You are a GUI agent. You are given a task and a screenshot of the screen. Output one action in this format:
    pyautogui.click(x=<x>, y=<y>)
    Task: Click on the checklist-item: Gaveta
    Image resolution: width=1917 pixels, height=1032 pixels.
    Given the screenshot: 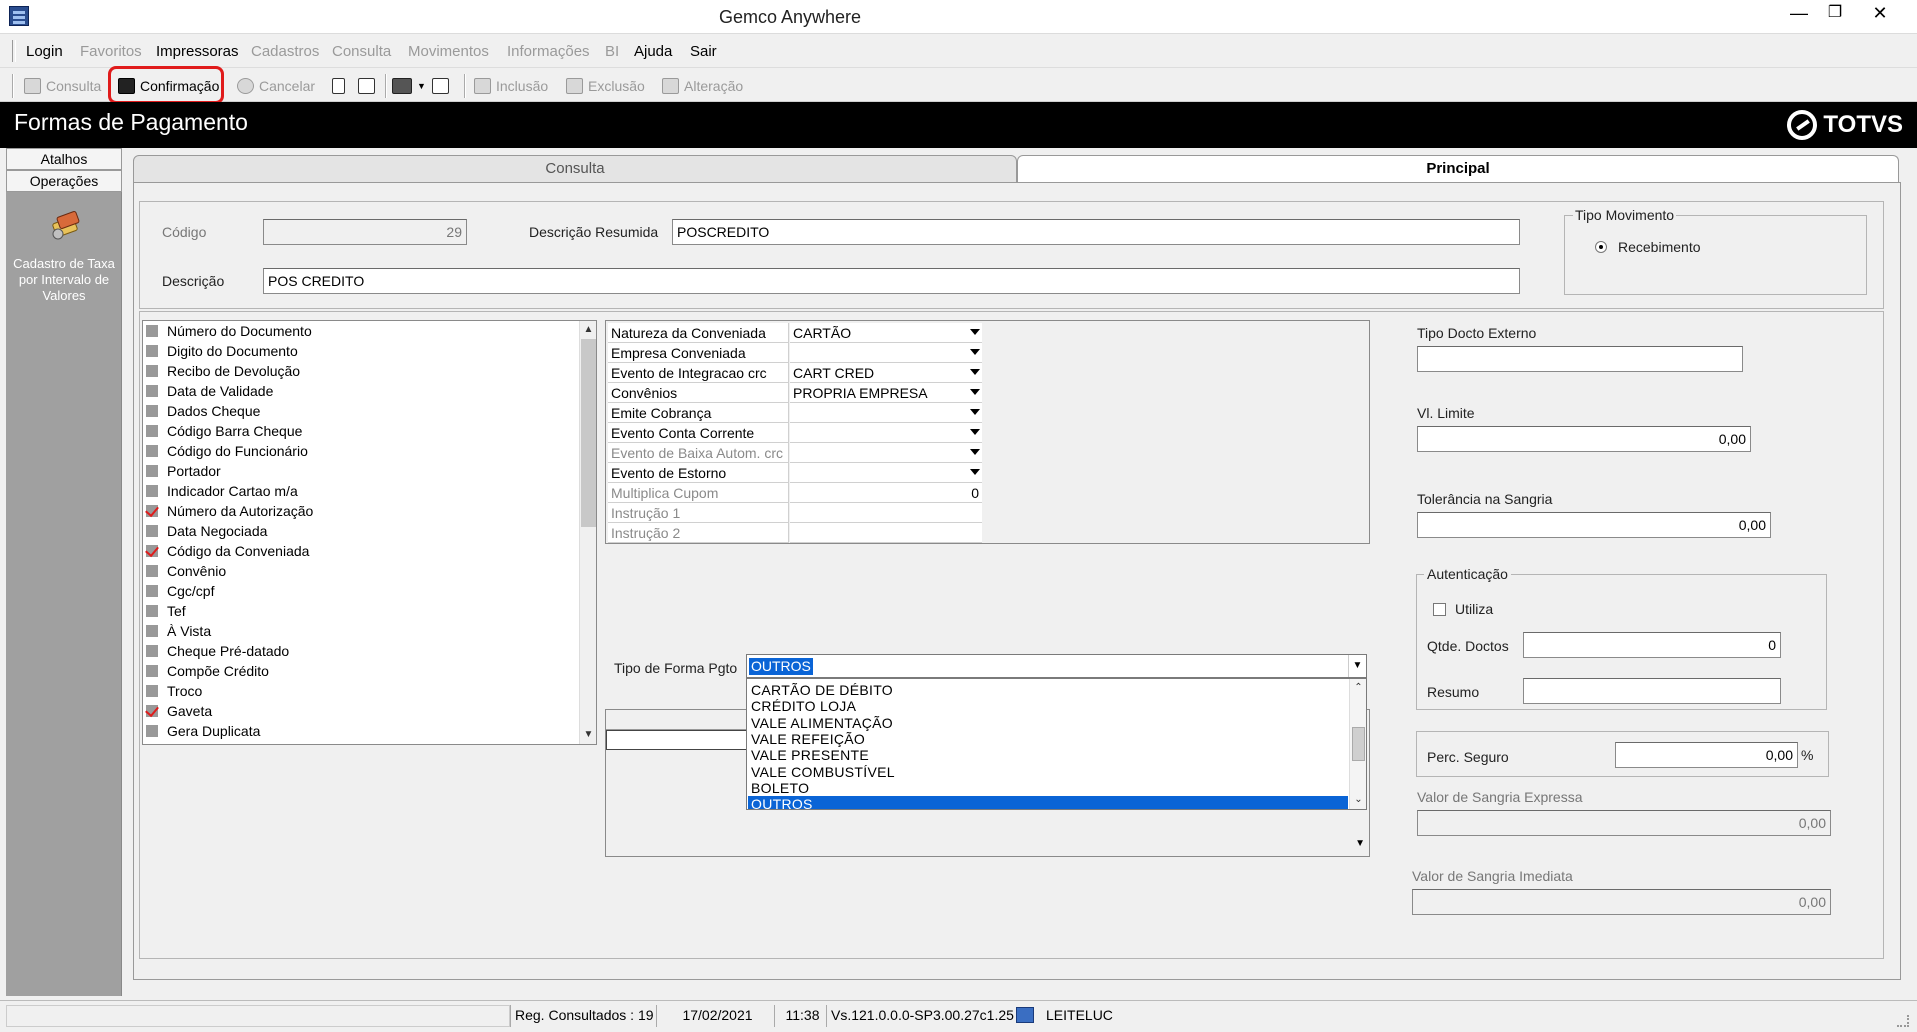 What is the action you would take?
    pyautogui.click(x=315, y=711)
    